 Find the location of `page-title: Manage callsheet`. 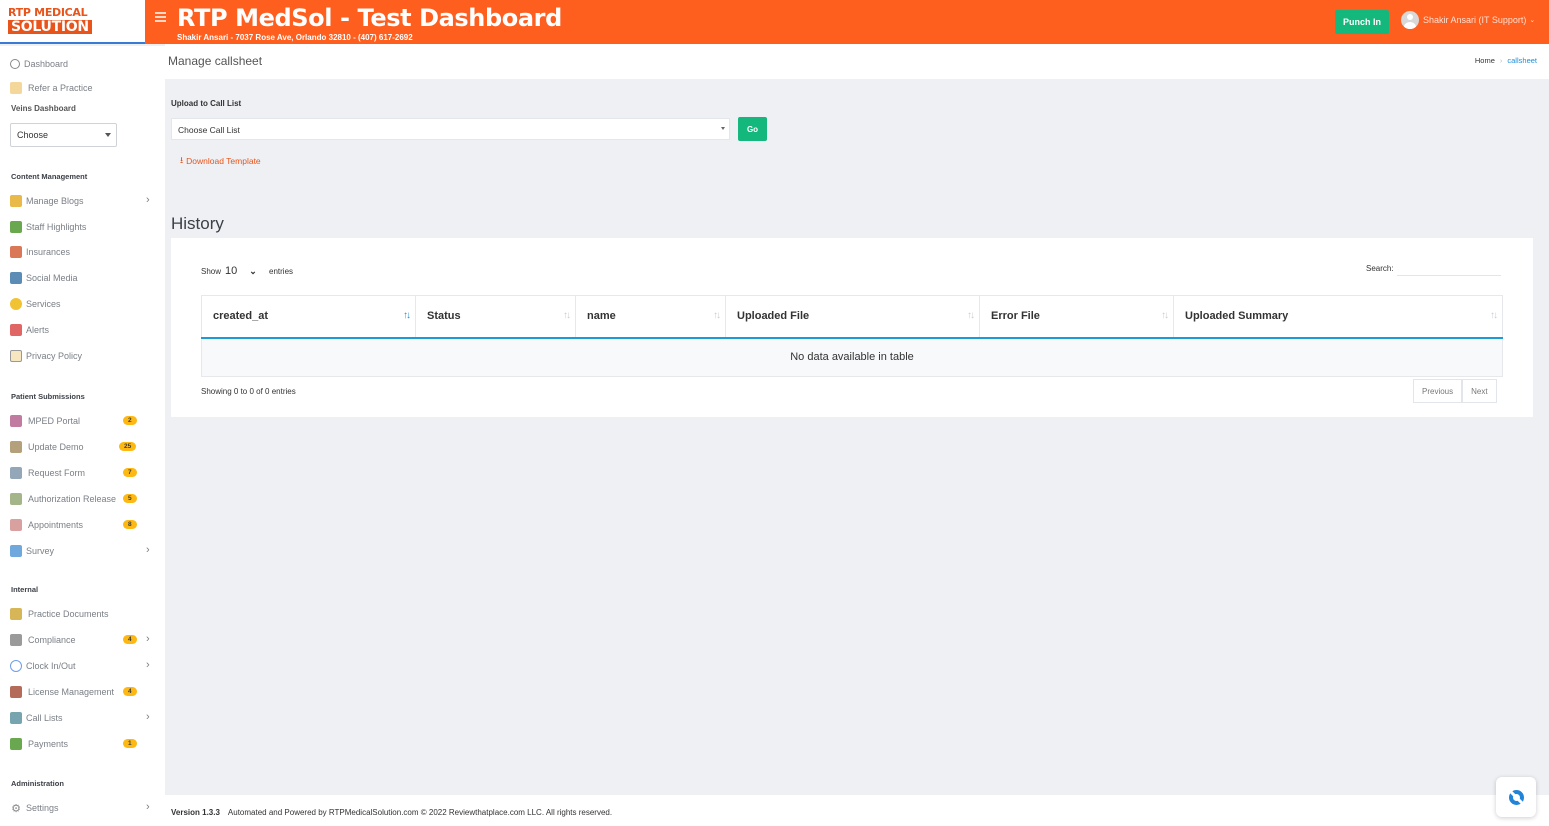

page-title: Manage callsheet is located at coordinates (215, 61).